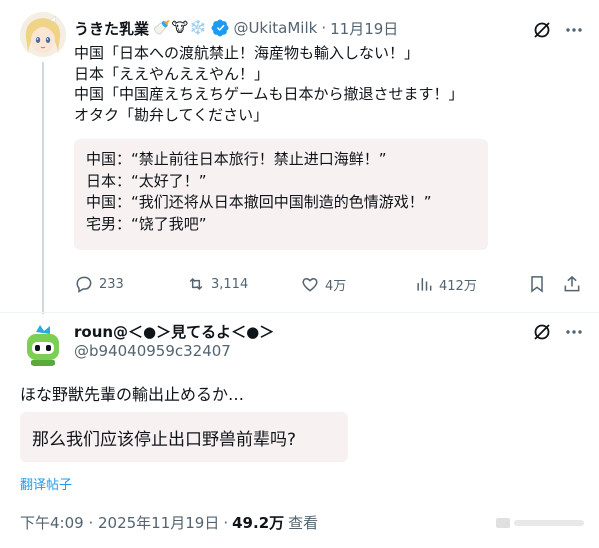 The height and width of the screenshot is (548, 599). I want to click on reply-author-avatar, so click(43, 345).